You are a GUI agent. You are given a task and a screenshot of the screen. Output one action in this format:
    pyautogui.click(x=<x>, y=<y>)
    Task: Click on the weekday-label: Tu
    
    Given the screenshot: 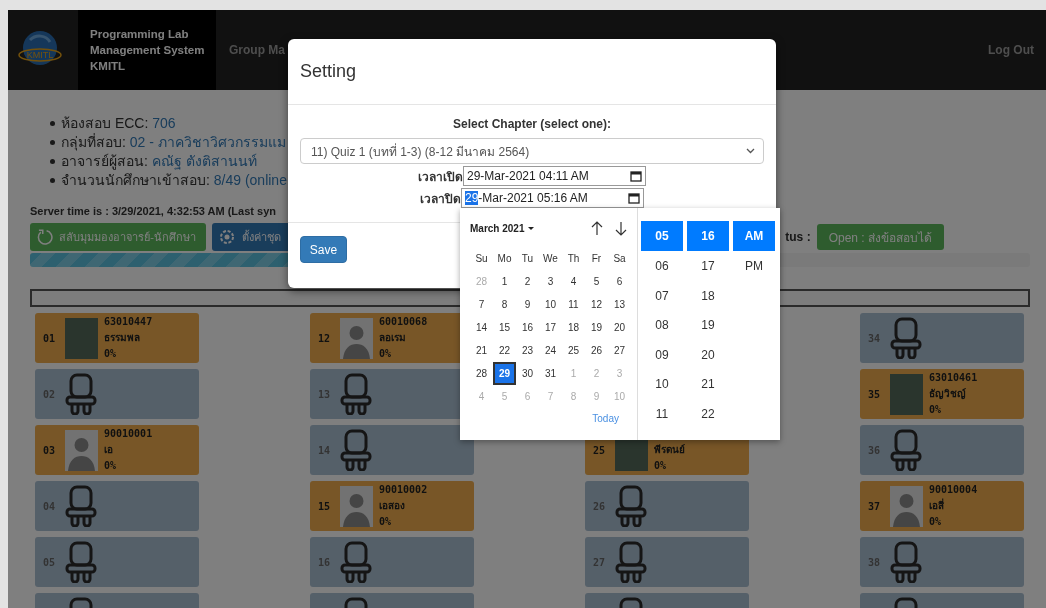 What is the action you would take?
    pyautogui.click(x=527, y=259)
    